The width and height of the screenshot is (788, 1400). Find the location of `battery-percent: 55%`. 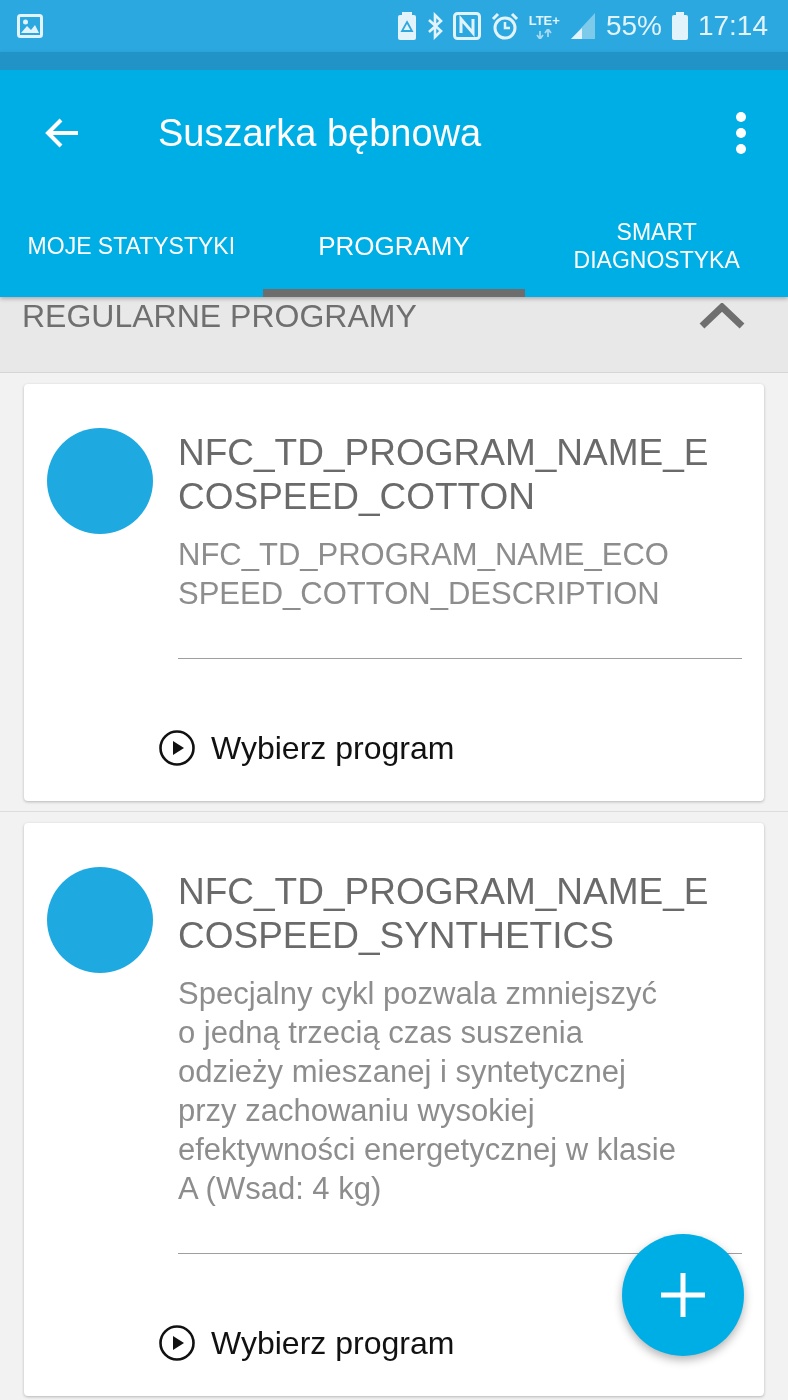

battery-percent: 55% is located at coordinates (633, 26).